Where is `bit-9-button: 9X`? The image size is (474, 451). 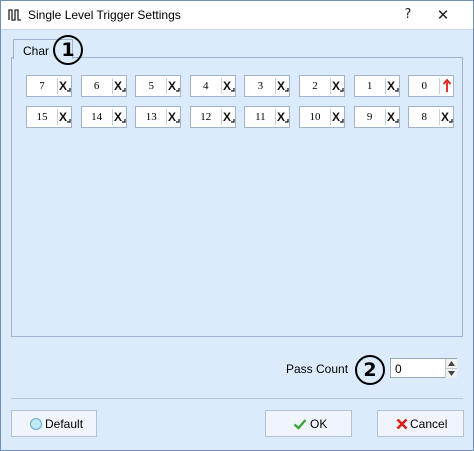
bit-9-button: 9X is located at coordinates (376, 117).